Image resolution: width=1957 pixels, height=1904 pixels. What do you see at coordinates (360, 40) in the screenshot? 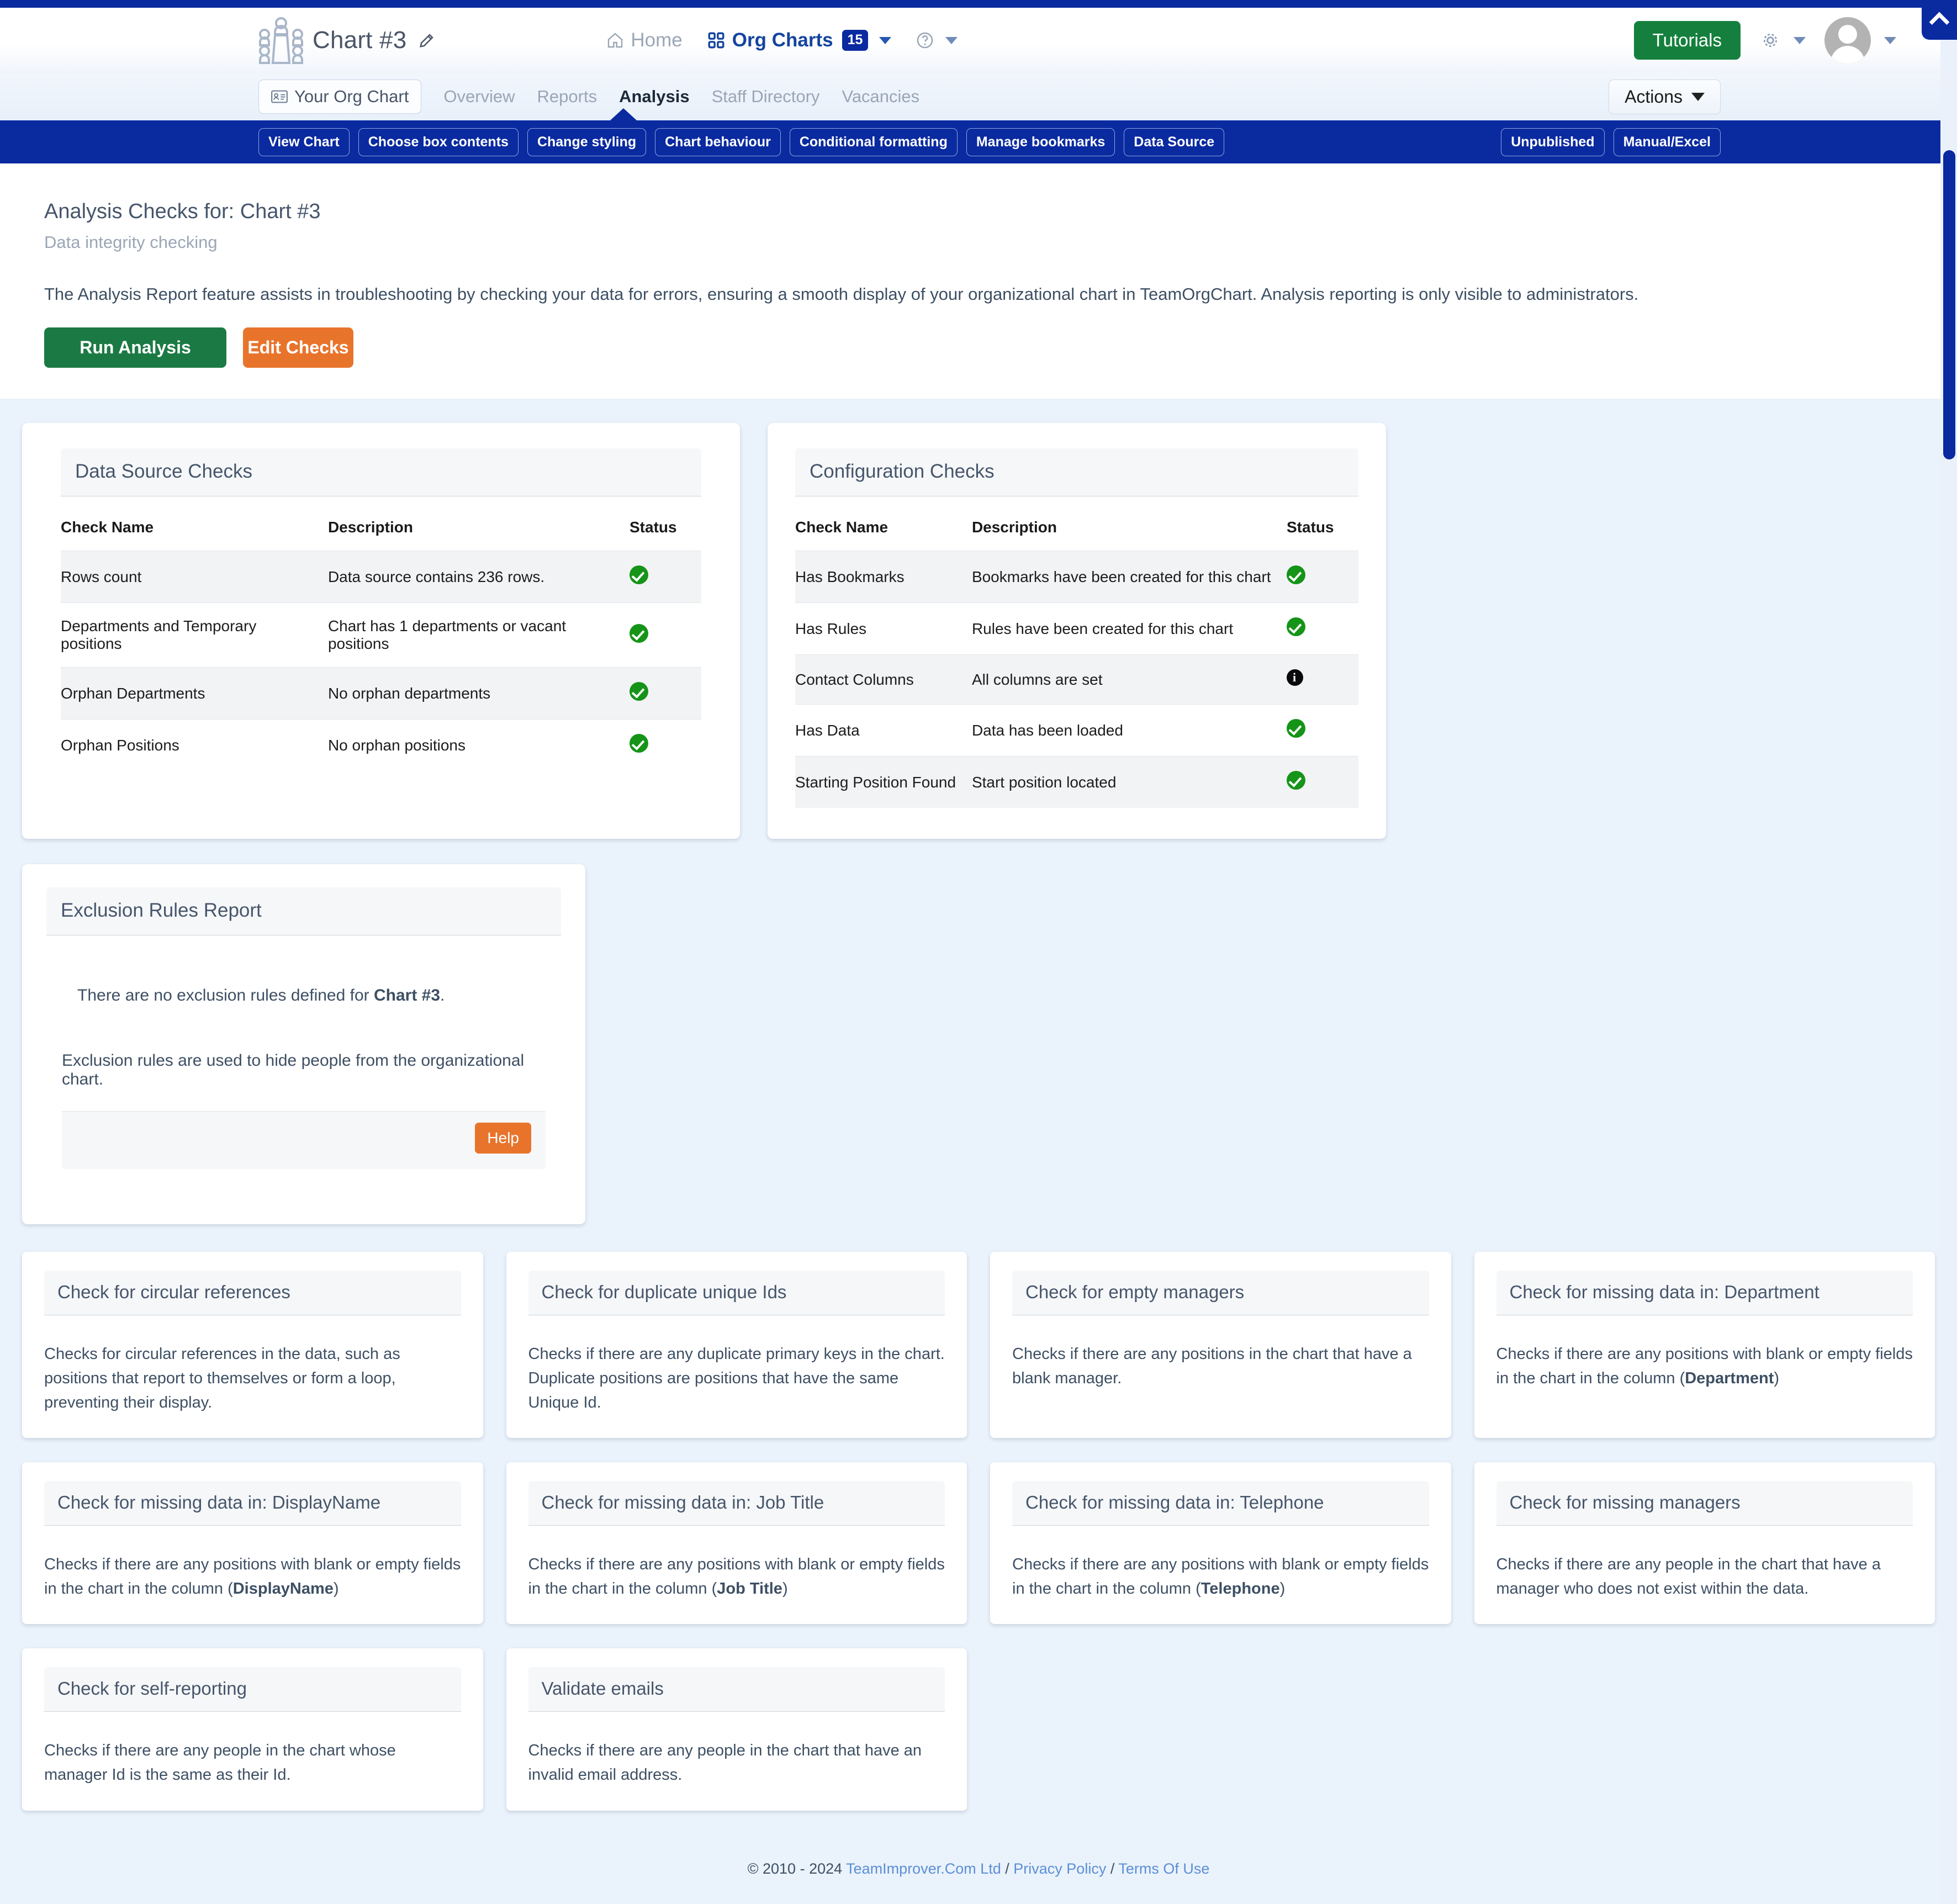
I see `page-title: Chart #3` at bounding box center [360, 40].